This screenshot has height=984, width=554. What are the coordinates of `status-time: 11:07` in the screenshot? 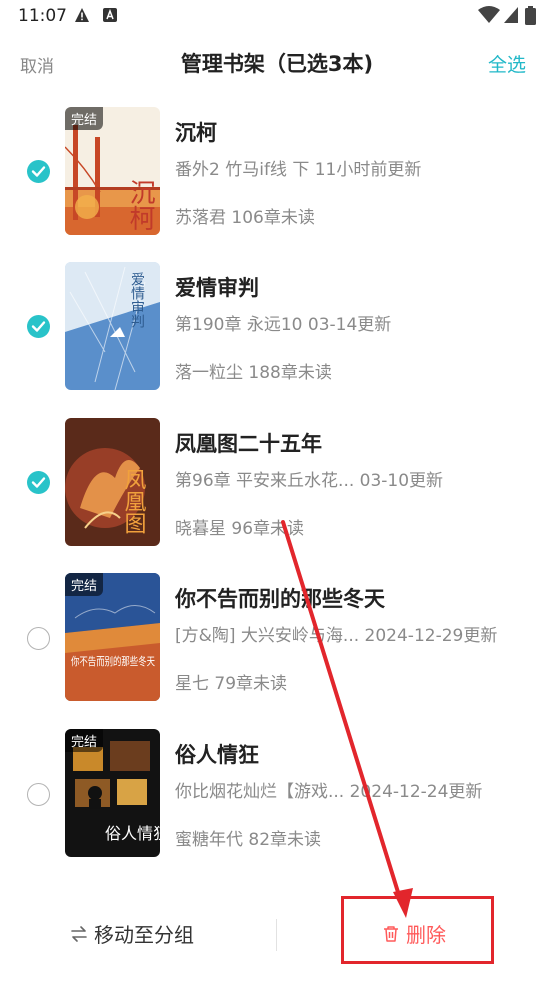 It's located at (42, 16).